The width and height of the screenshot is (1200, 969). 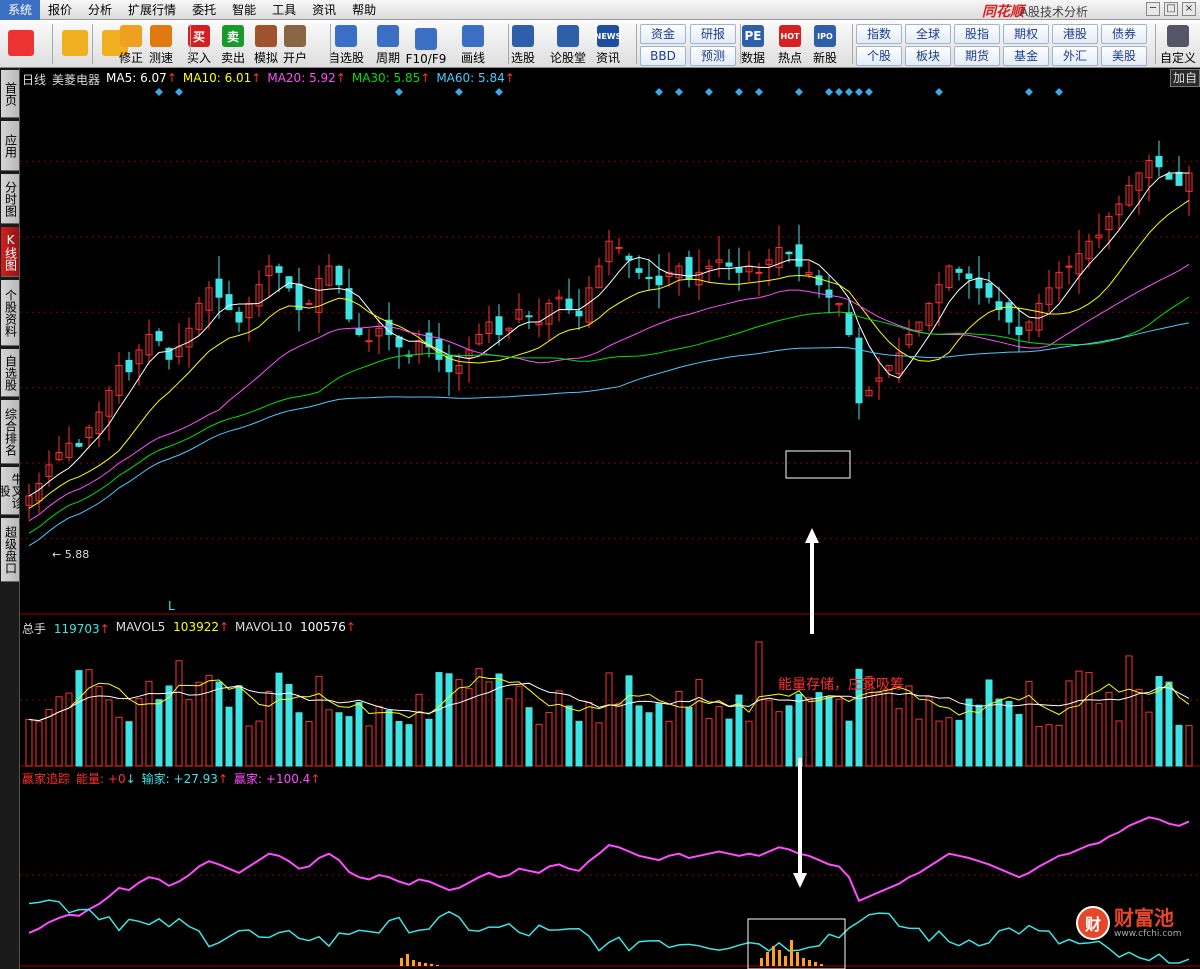 What do you see at coordinates (1153, 9) in the screenshot?
I see `minimize-icon: ─` at bounding box center [1153, 9].